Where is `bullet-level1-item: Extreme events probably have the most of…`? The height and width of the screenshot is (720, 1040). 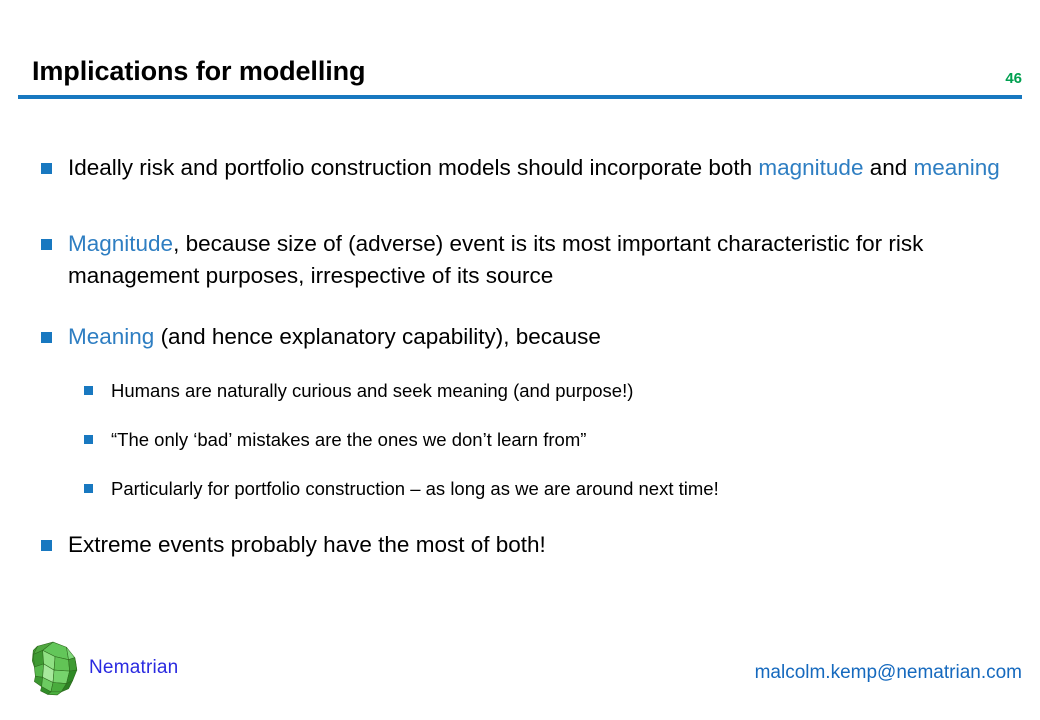 bullet-level1-item: Extreme events probably have the most of… is located at coordinates (520, 545).